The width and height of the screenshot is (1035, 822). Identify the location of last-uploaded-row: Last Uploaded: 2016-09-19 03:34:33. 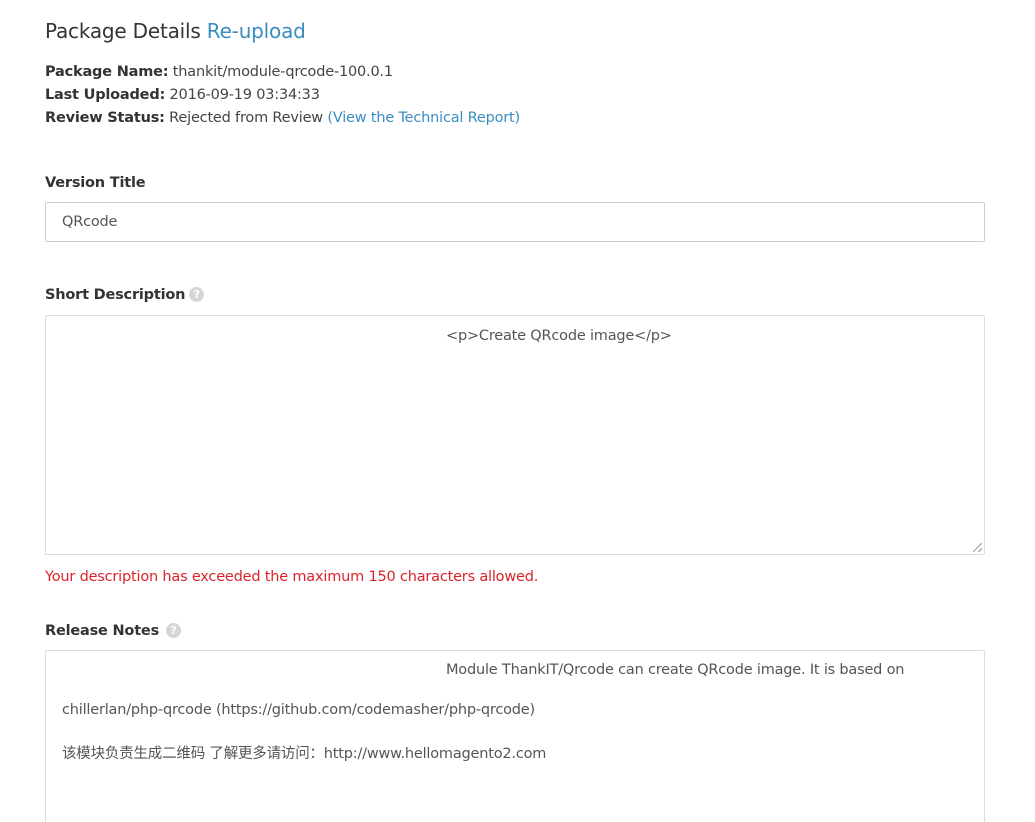
(182, 95).